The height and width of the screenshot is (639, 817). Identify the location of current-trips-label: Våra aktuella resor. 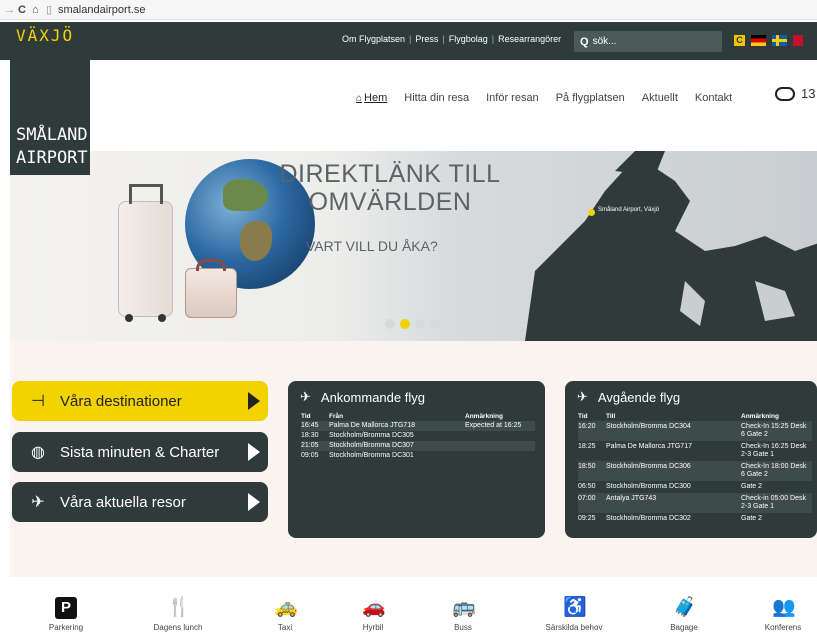
(123, 502).